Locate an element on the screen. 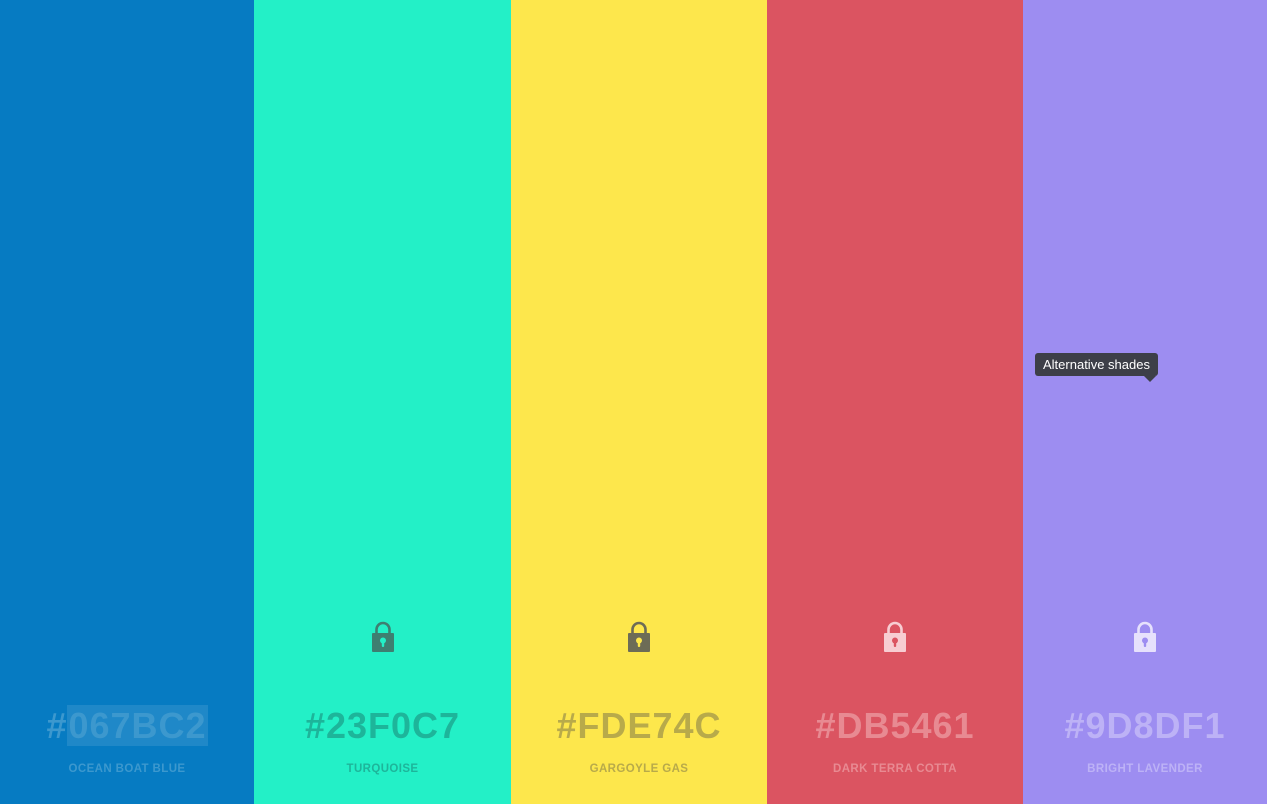  hex-value: DB5461 is located at coordinates (905, 725).